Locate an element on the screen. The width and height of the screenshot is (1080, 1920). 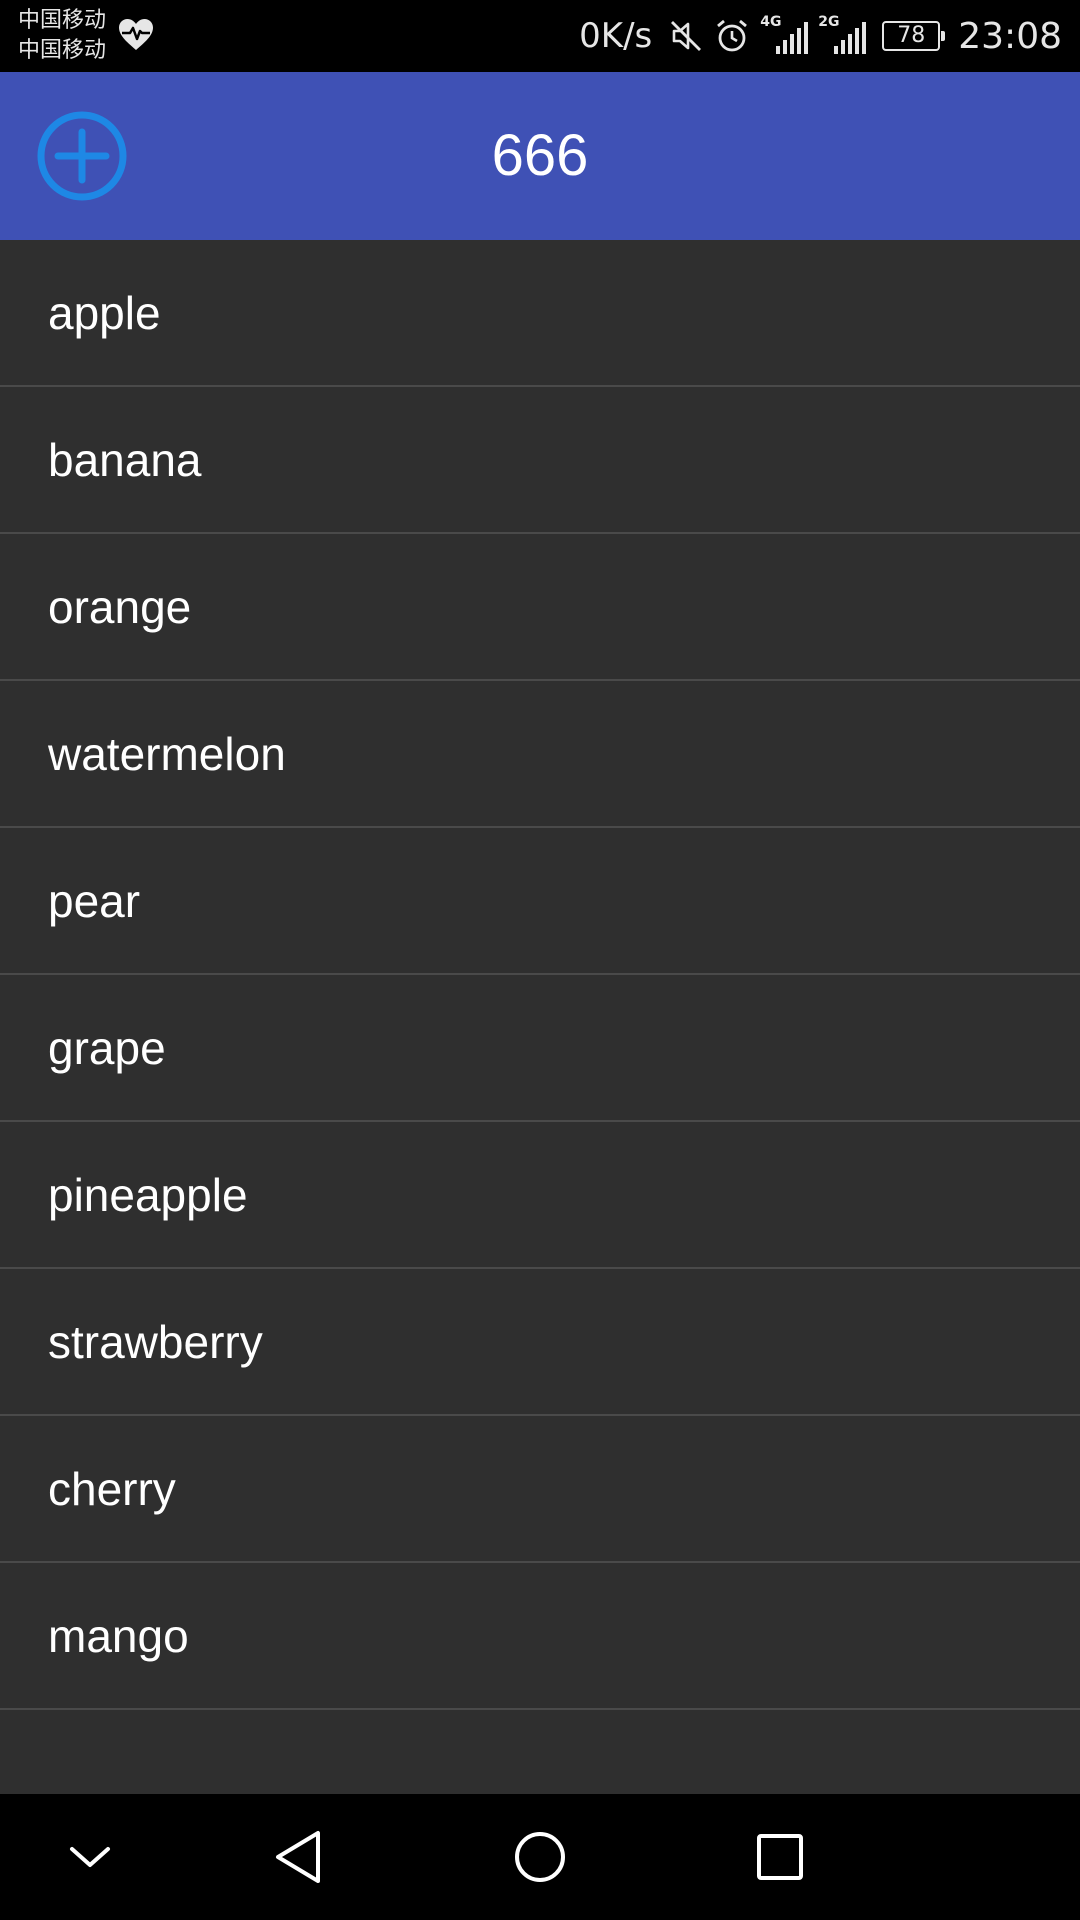
battery-icon: 78 is located at coordinates (914, 36).